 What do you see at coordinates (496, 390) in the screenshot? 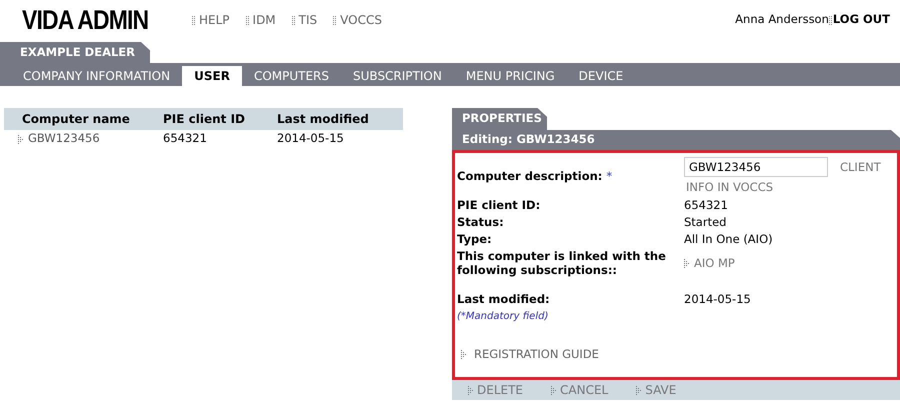
I see `action-link: DELETE` at bounding box center [496, 390].